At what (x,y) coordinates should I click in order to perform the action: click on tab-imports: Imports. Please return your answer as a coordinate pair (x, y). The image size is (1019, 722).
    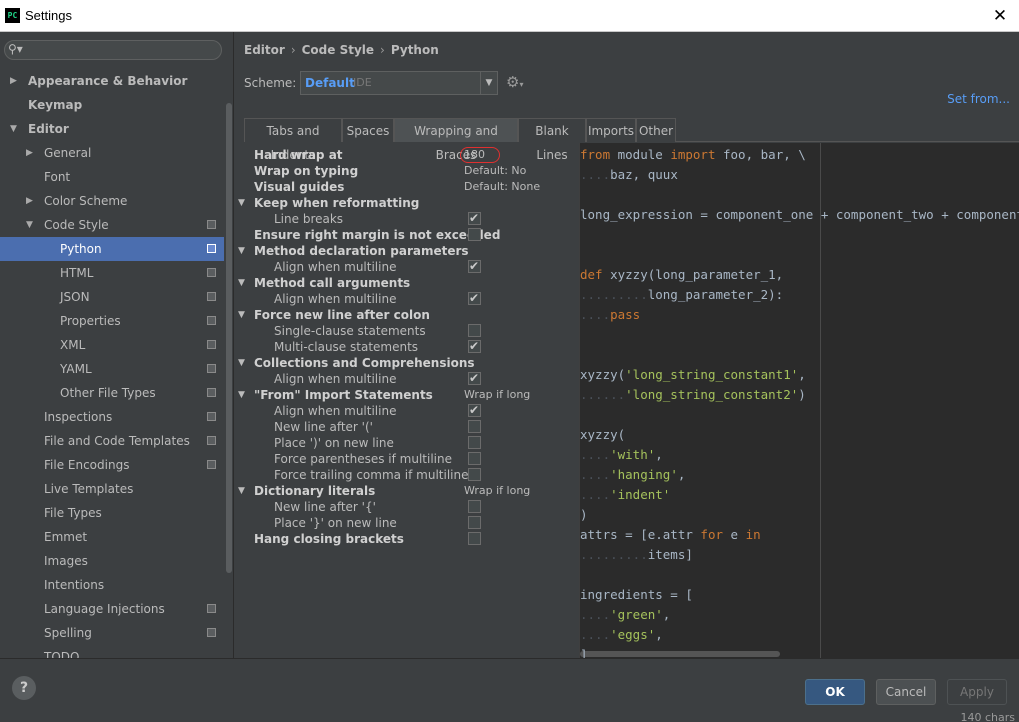
    Looking at the image, I should click on (611, 130).